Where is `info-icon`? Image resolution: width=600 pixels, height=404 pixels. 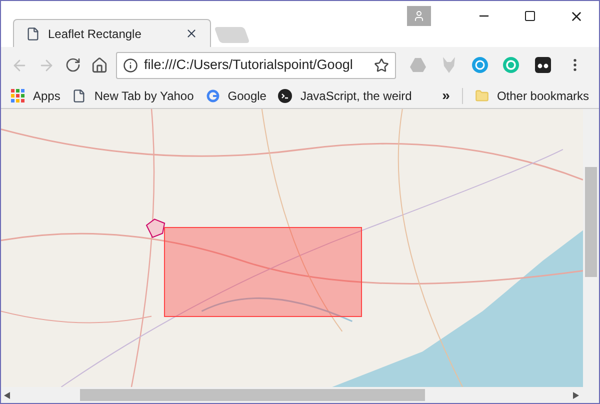 info-icon is located at coordinates (130, 65).